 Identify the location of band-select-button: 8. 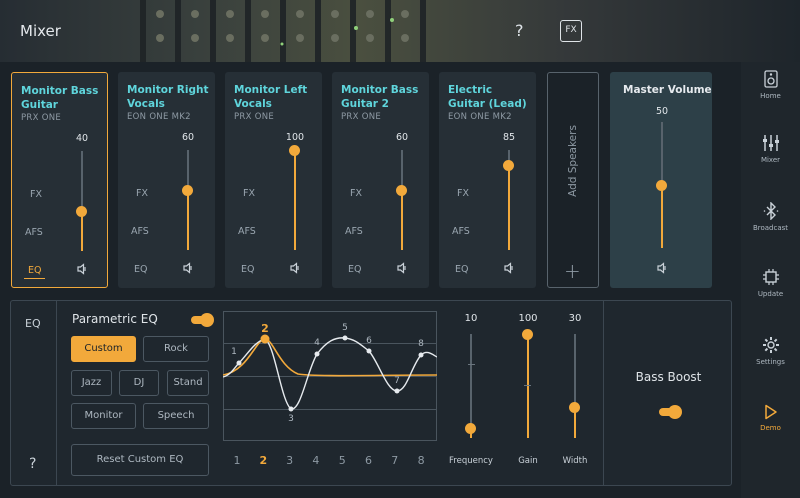
(421, 460).